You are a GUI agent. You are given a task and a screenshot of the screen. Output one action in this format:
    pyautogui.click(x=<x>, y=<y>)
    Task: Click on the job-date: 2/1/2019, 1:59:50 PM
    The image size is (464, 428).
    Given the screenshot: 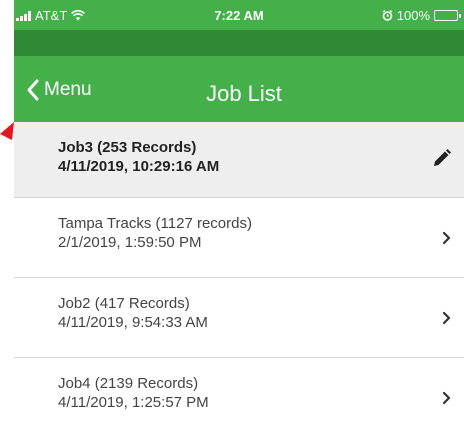 What is the action you would take?
    pyautogui.click(x=130, y=242)
    